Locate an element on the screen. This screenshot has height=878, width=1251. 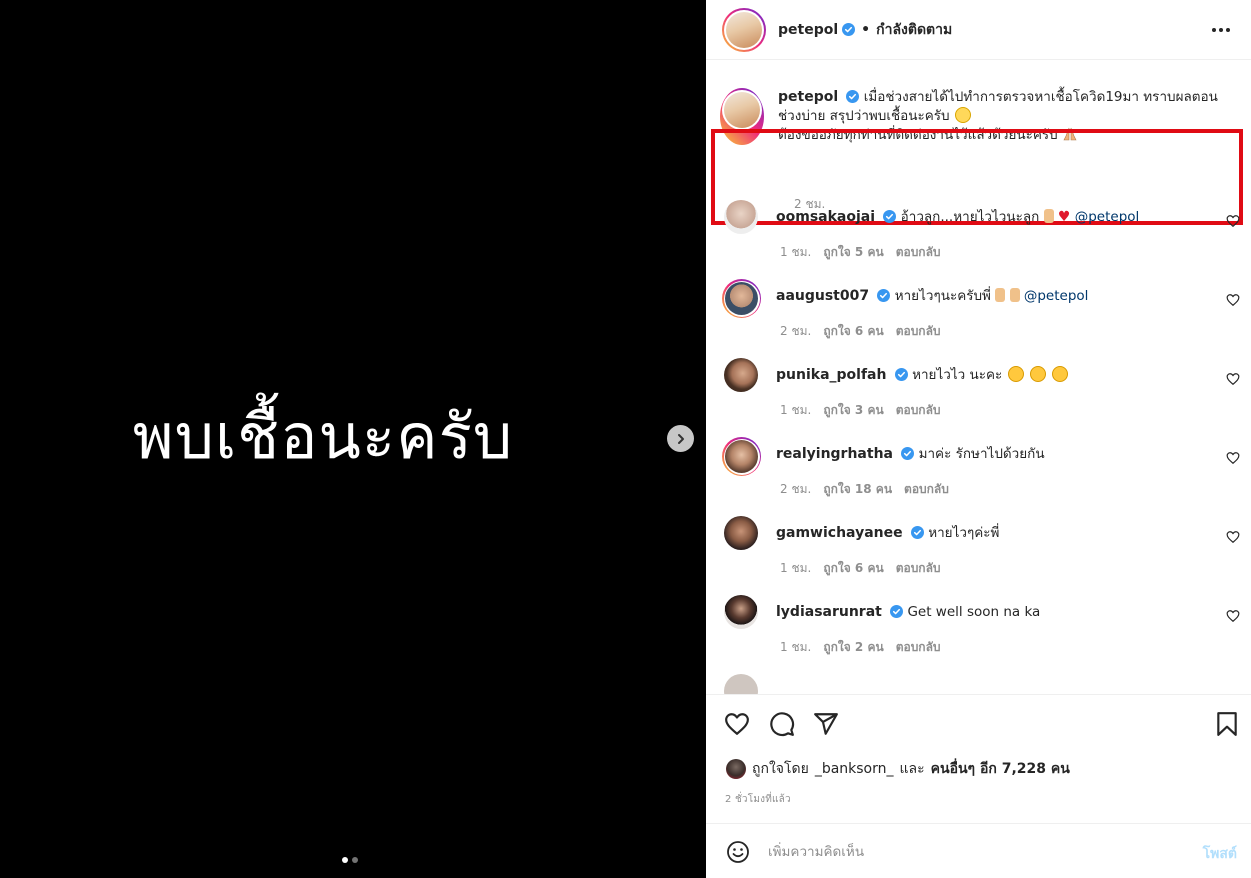
comment-meta: 1 ชม. ถูกใจ 3 คน ตอบกลับ is located at coordinates (860, 410).